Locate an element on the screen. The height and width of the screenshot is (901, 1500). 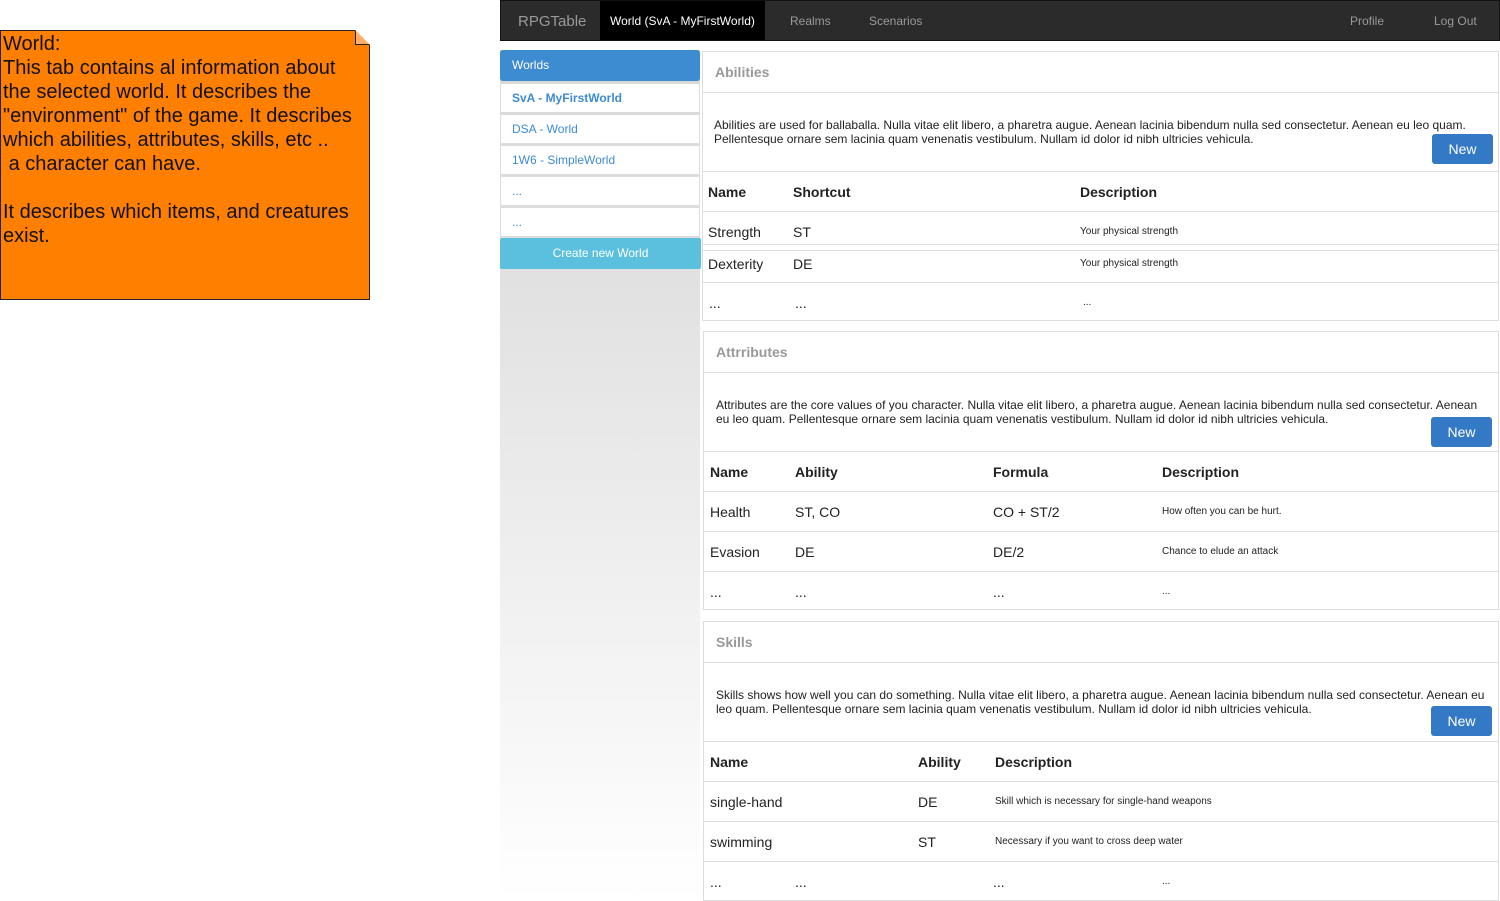
ability-name: Strength is located at coordinates (734, 232).